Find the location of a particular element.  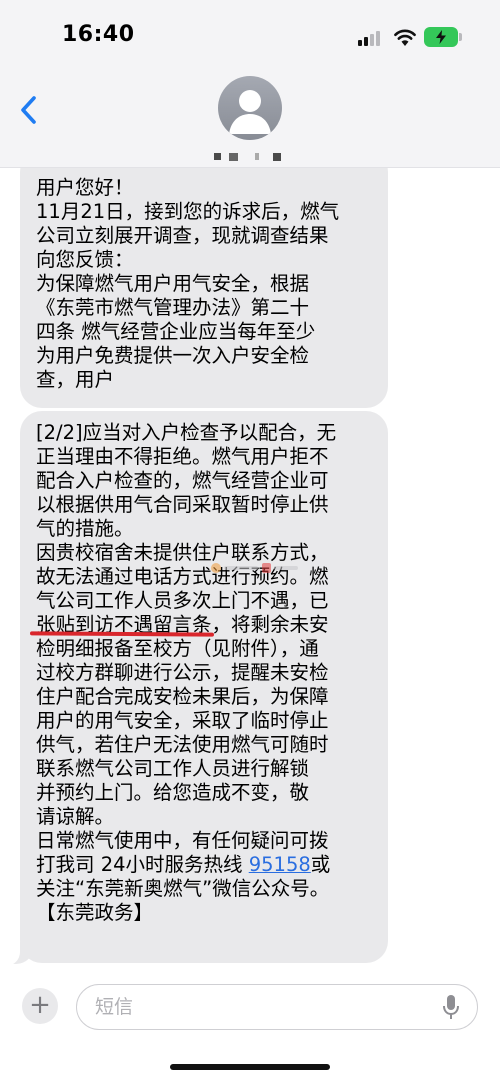

message-line: 并预约上门。给您造成不变，敬 is located at coordinates (173, 792).